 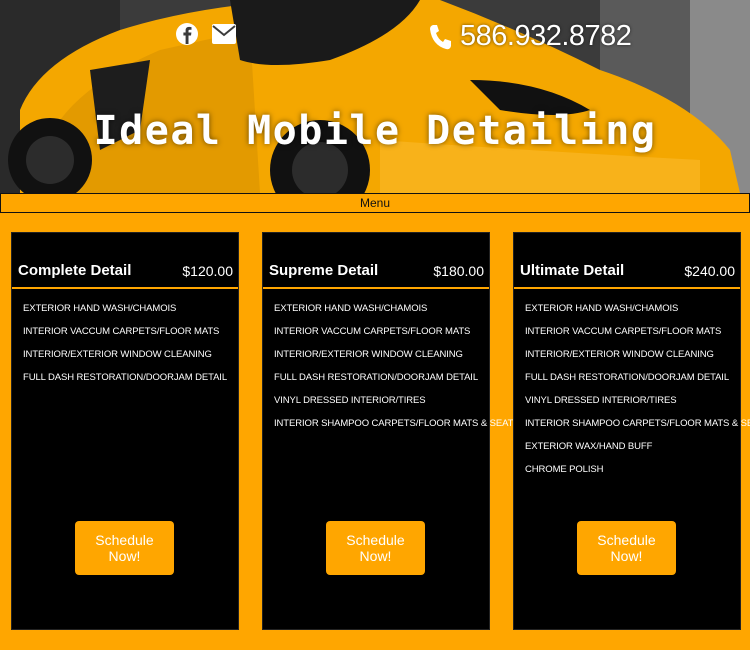 I want to click on package-title: Complete Detail, so click(x=75, y=270).